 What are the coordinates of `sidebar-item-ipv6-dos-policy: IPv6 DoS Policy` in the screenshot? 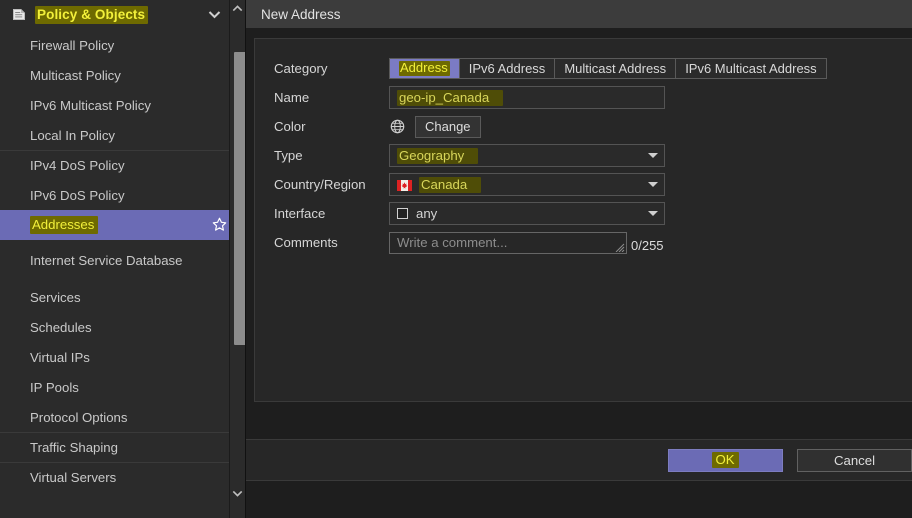 It's located at (122, 195).